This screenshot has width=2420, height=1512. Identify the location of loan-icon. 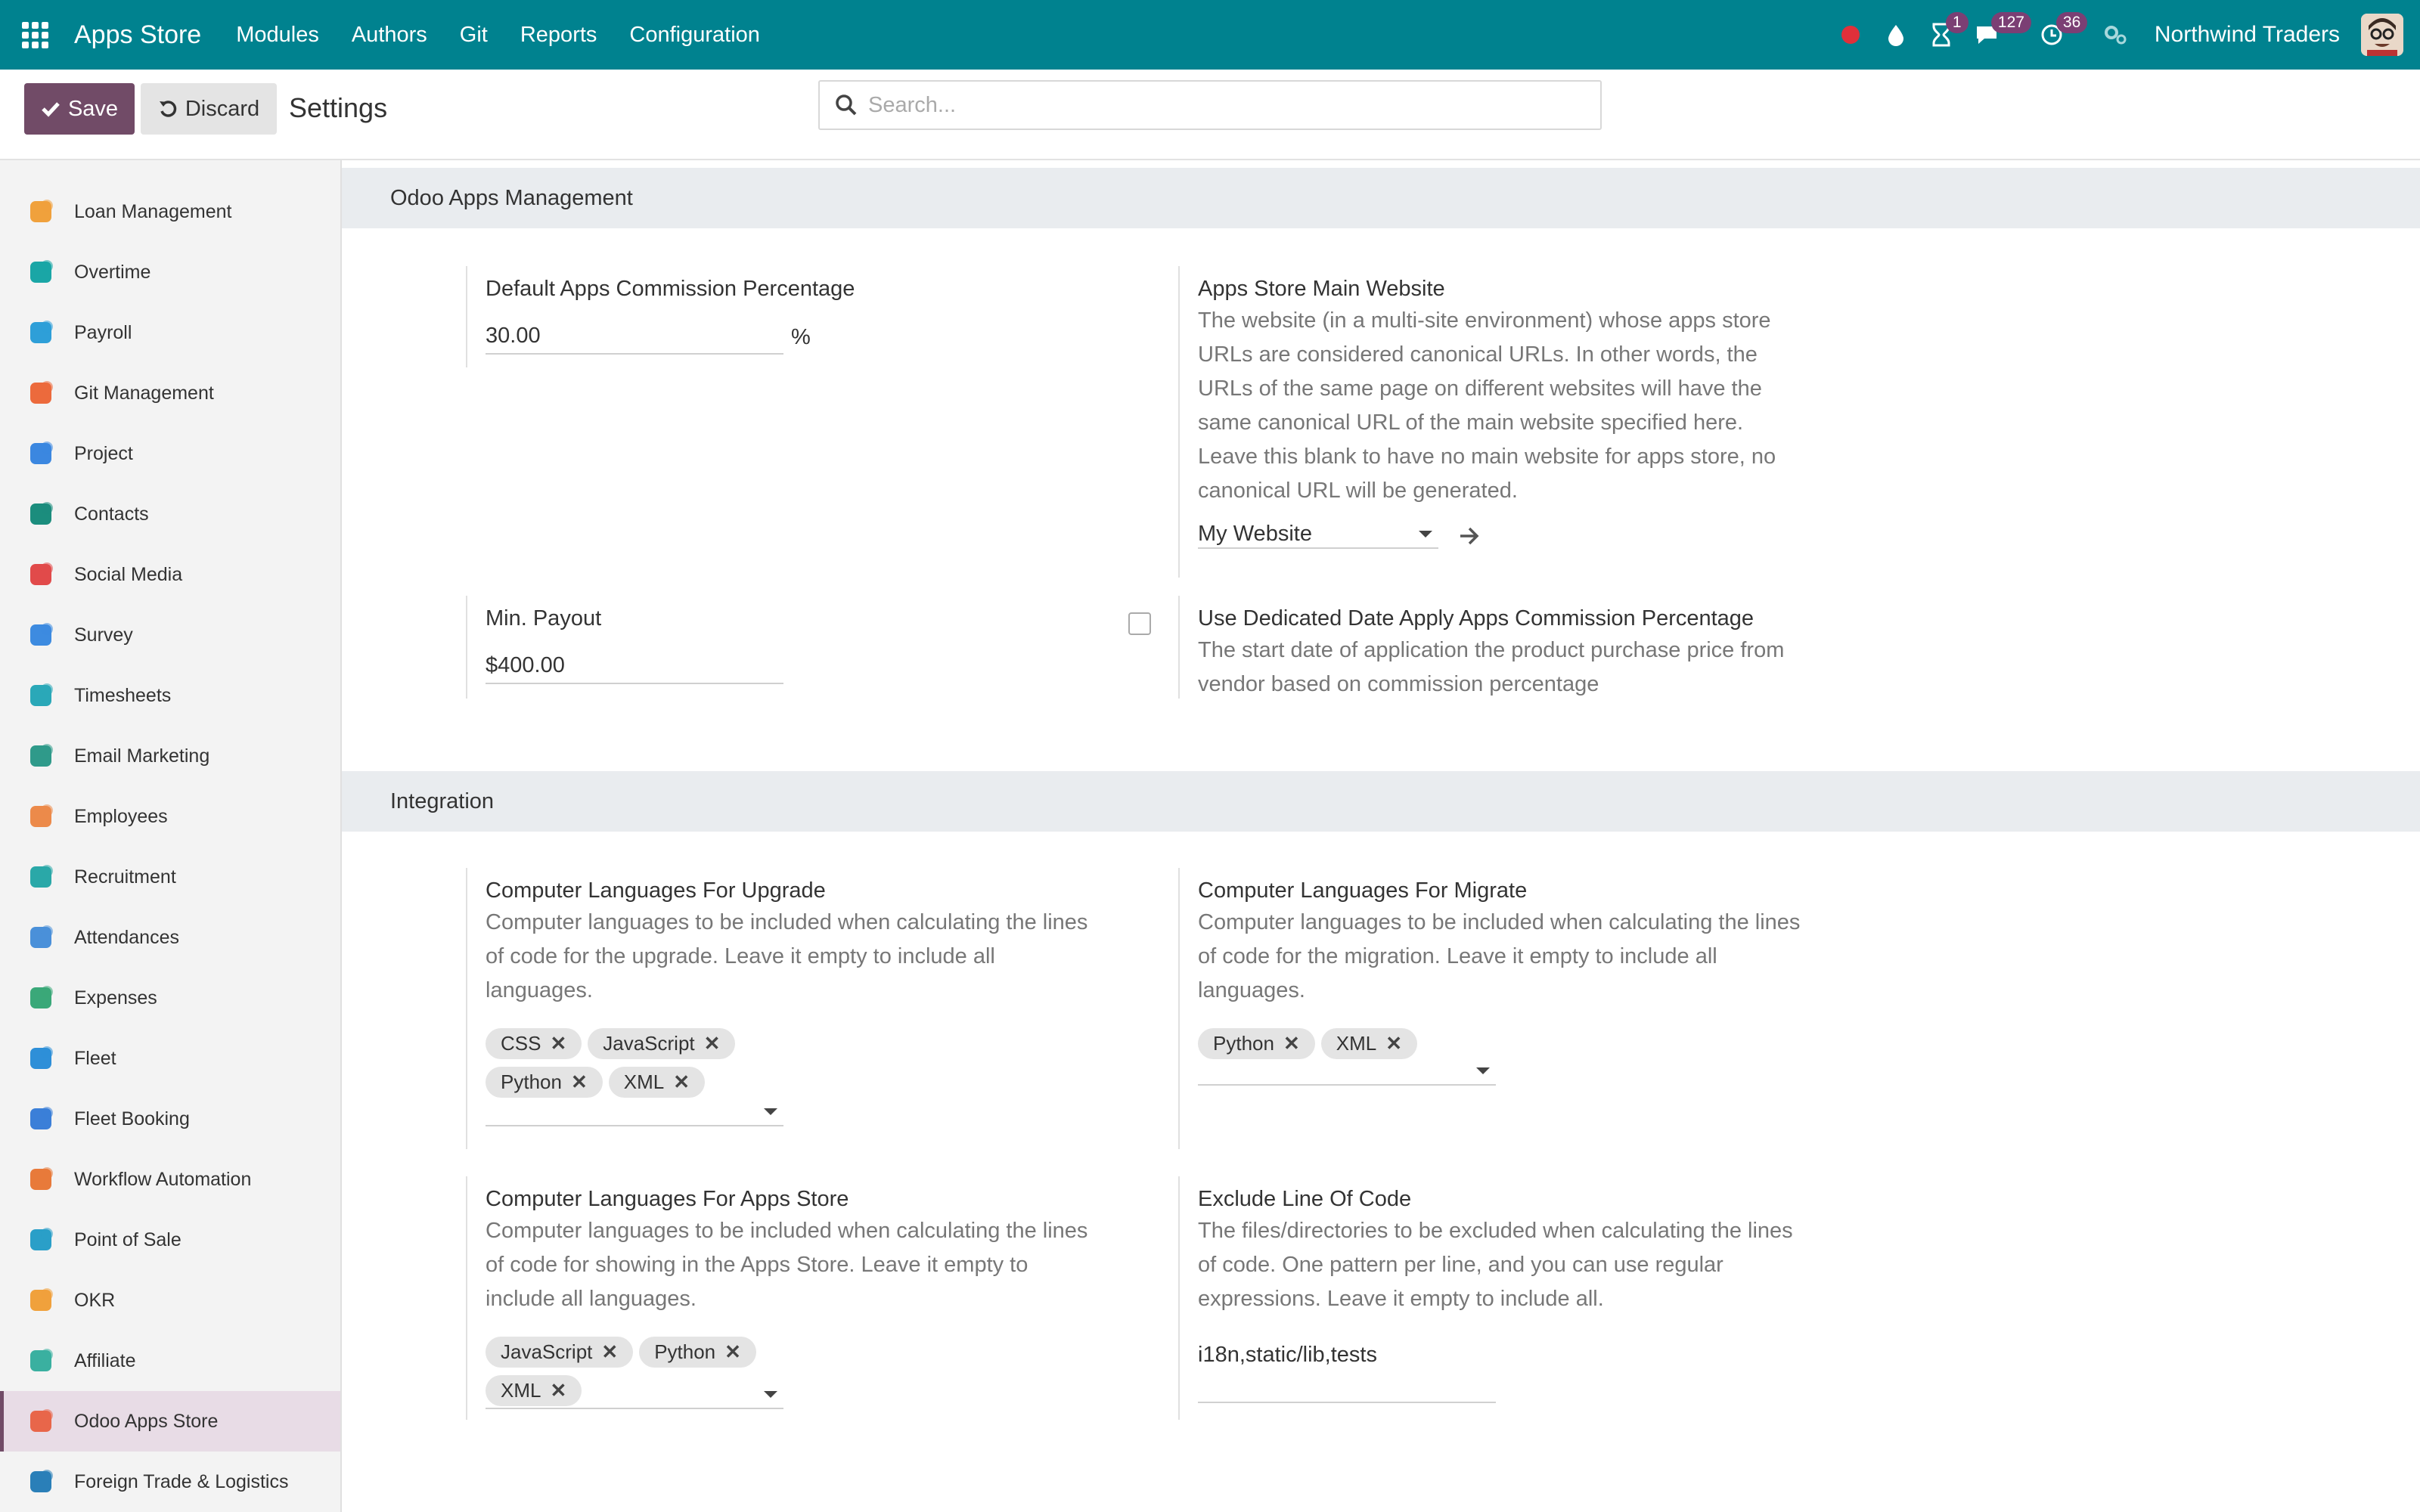
(41, 212).